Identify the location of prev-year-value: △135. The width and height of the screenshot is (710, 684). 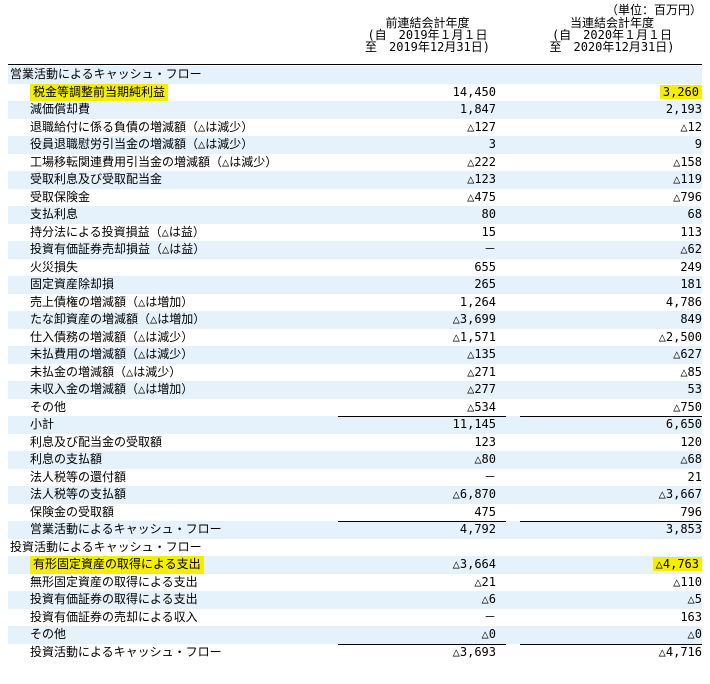
(481, 354).